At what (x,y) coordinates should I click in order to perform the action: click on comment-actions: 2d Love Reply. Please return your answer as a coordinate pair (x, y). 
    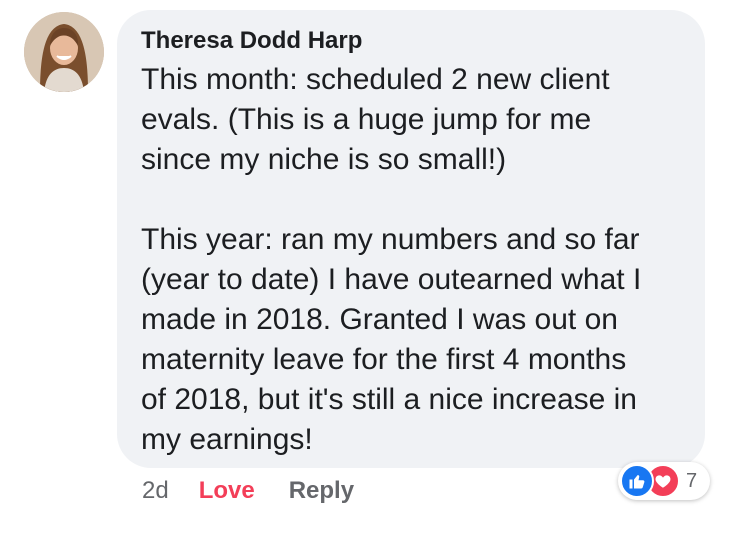
    Looking at the image, I should click on (248, 491).